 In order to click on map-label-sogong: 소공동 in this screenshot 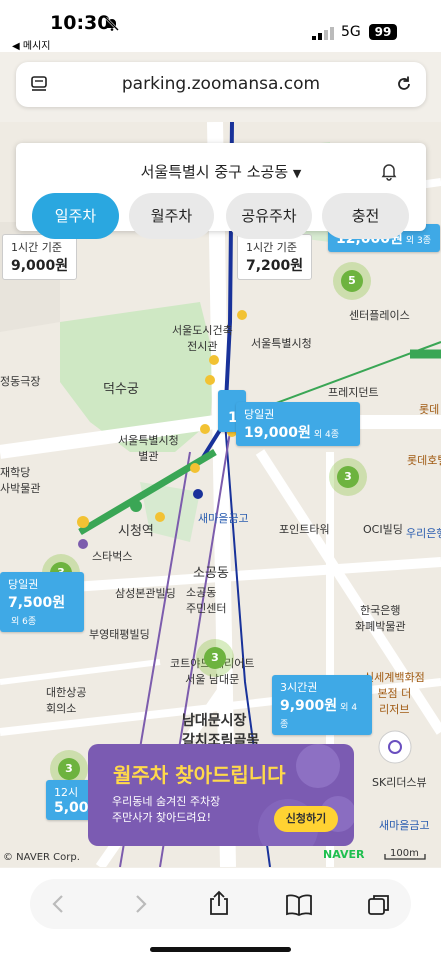, I will do `click(211, 573)`.